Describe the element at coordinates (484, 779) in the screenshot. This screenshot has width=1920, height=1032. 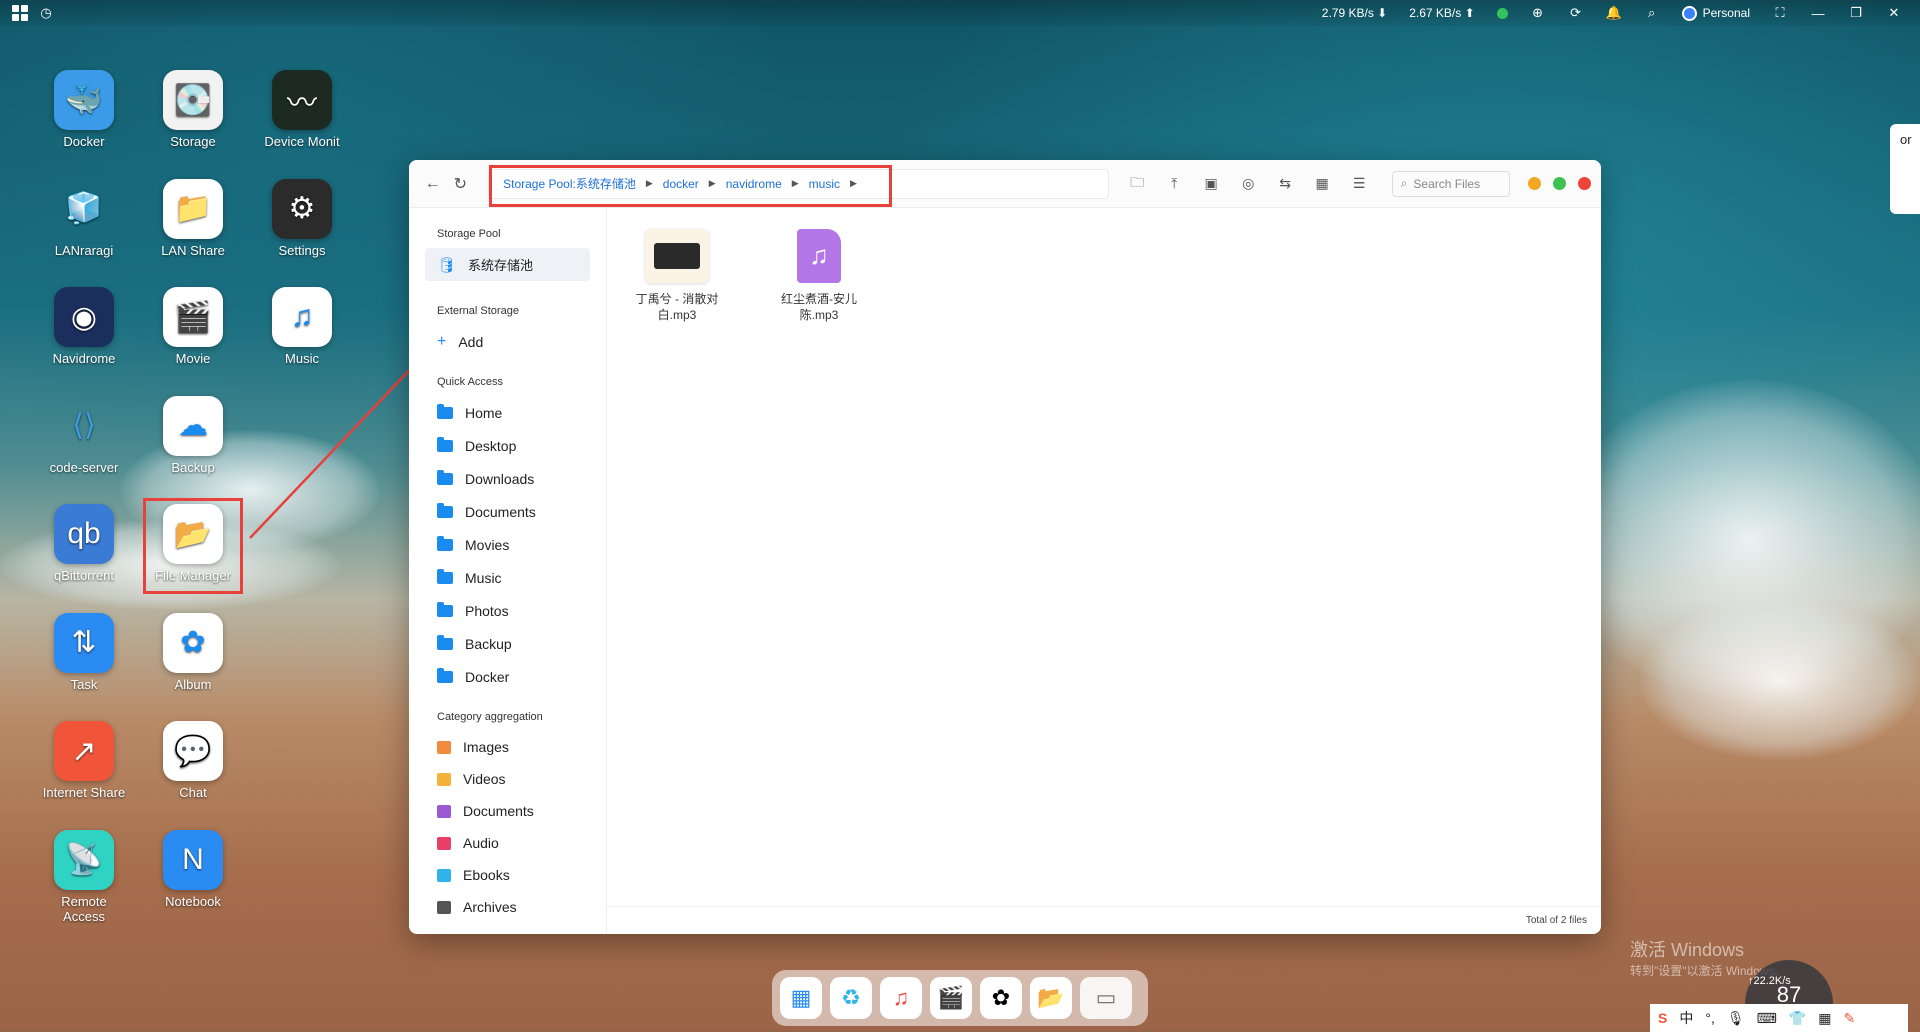
I see `sidebar-item-label: Videos` at that location.